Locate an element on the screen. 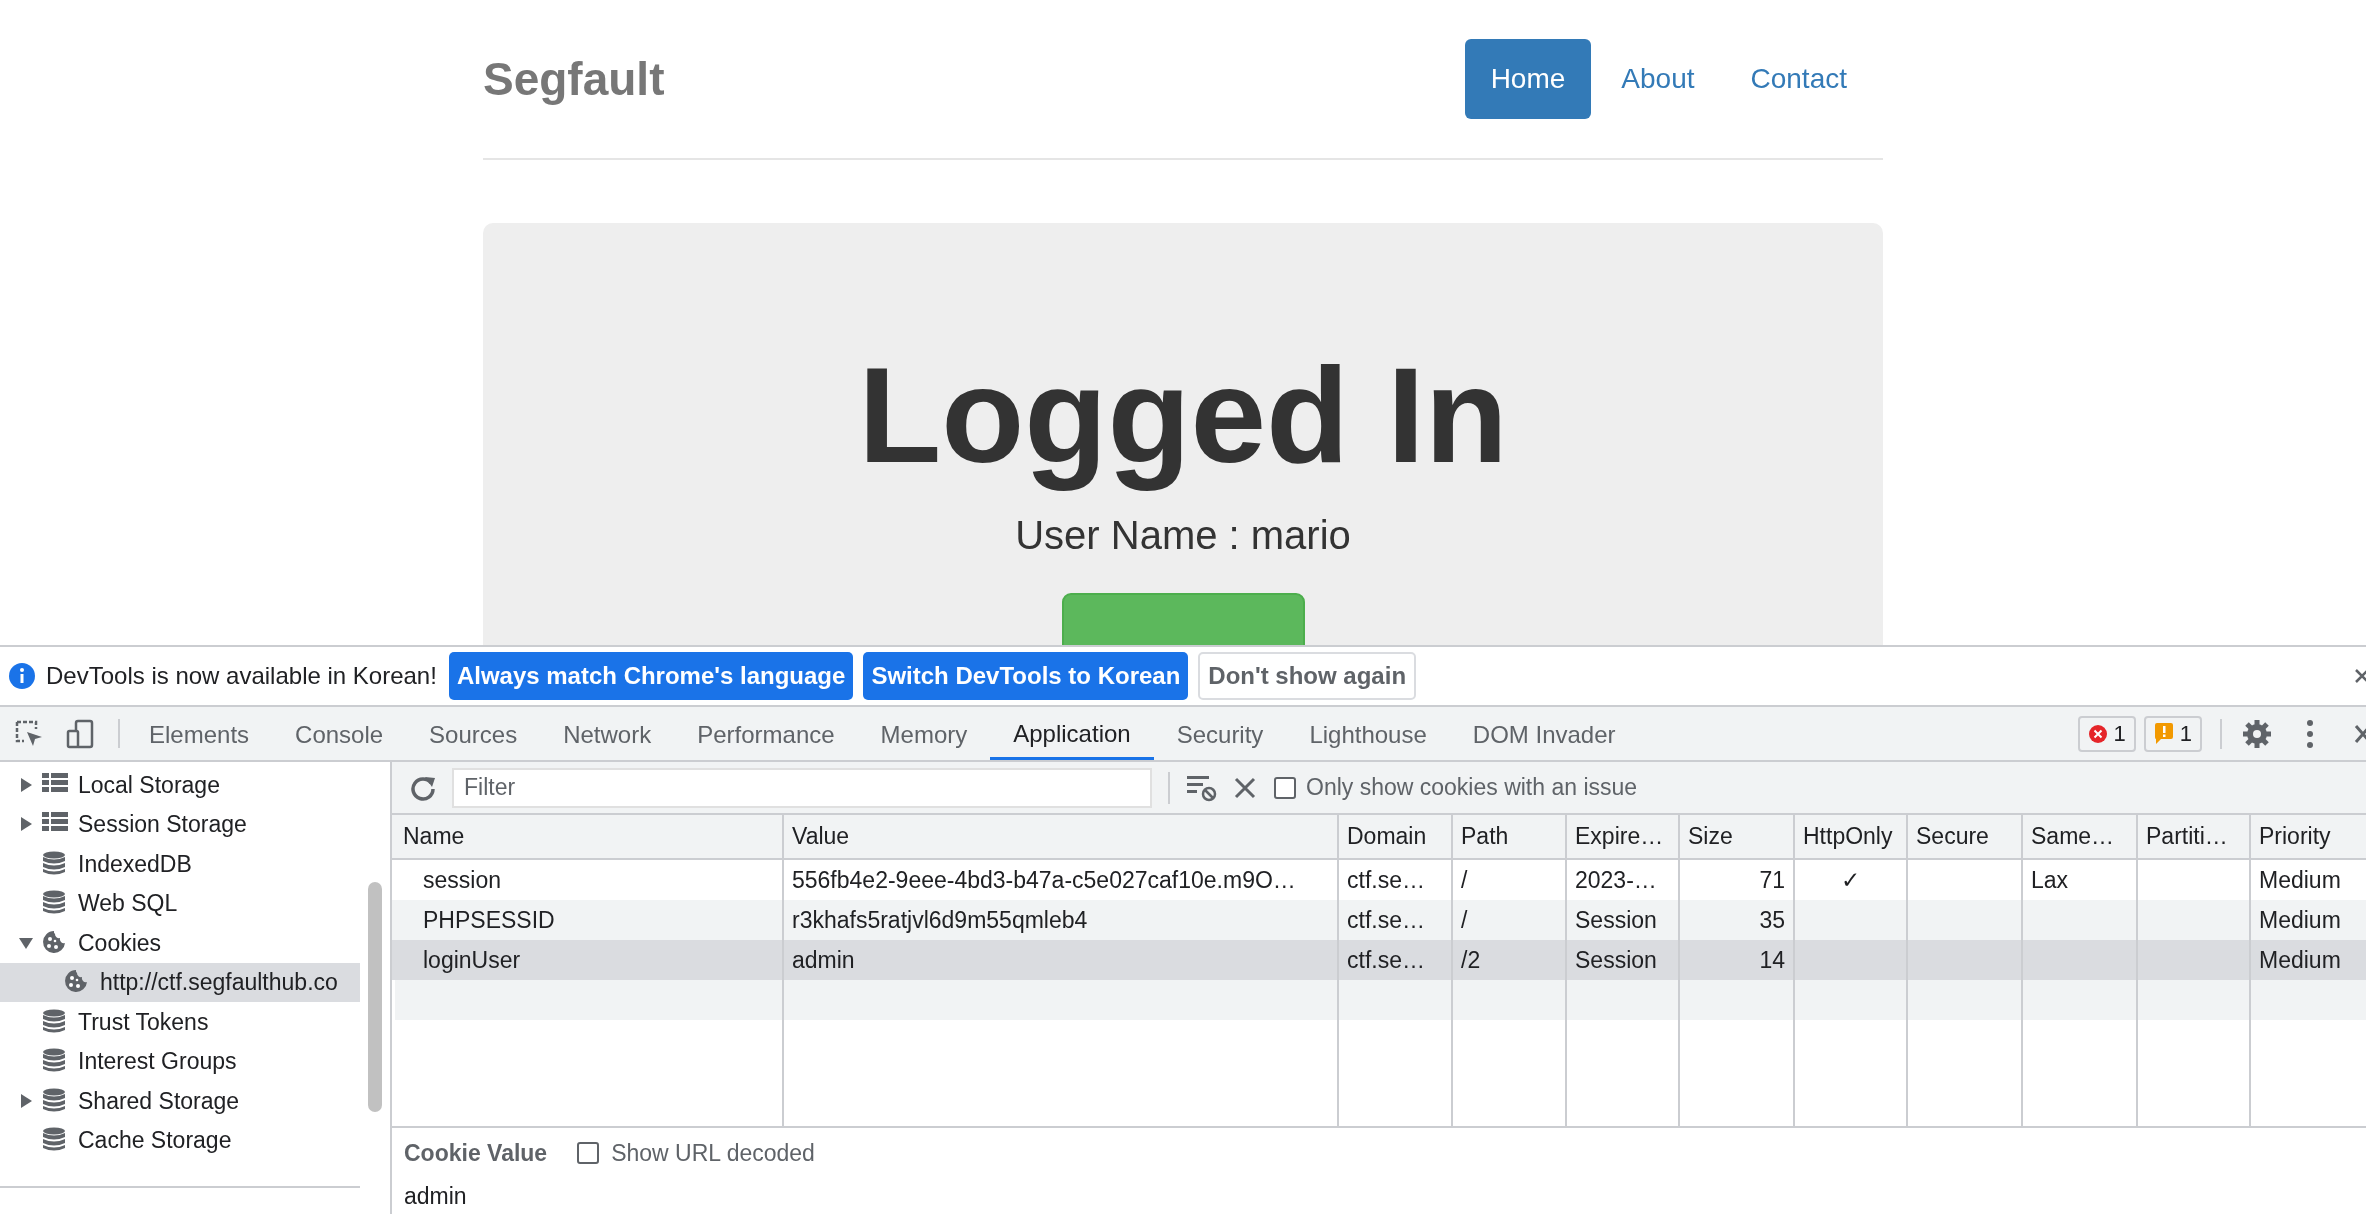 This screenshot has width=2366, height=1214. nav-link: Contact is located at coordinates (1798, 79).